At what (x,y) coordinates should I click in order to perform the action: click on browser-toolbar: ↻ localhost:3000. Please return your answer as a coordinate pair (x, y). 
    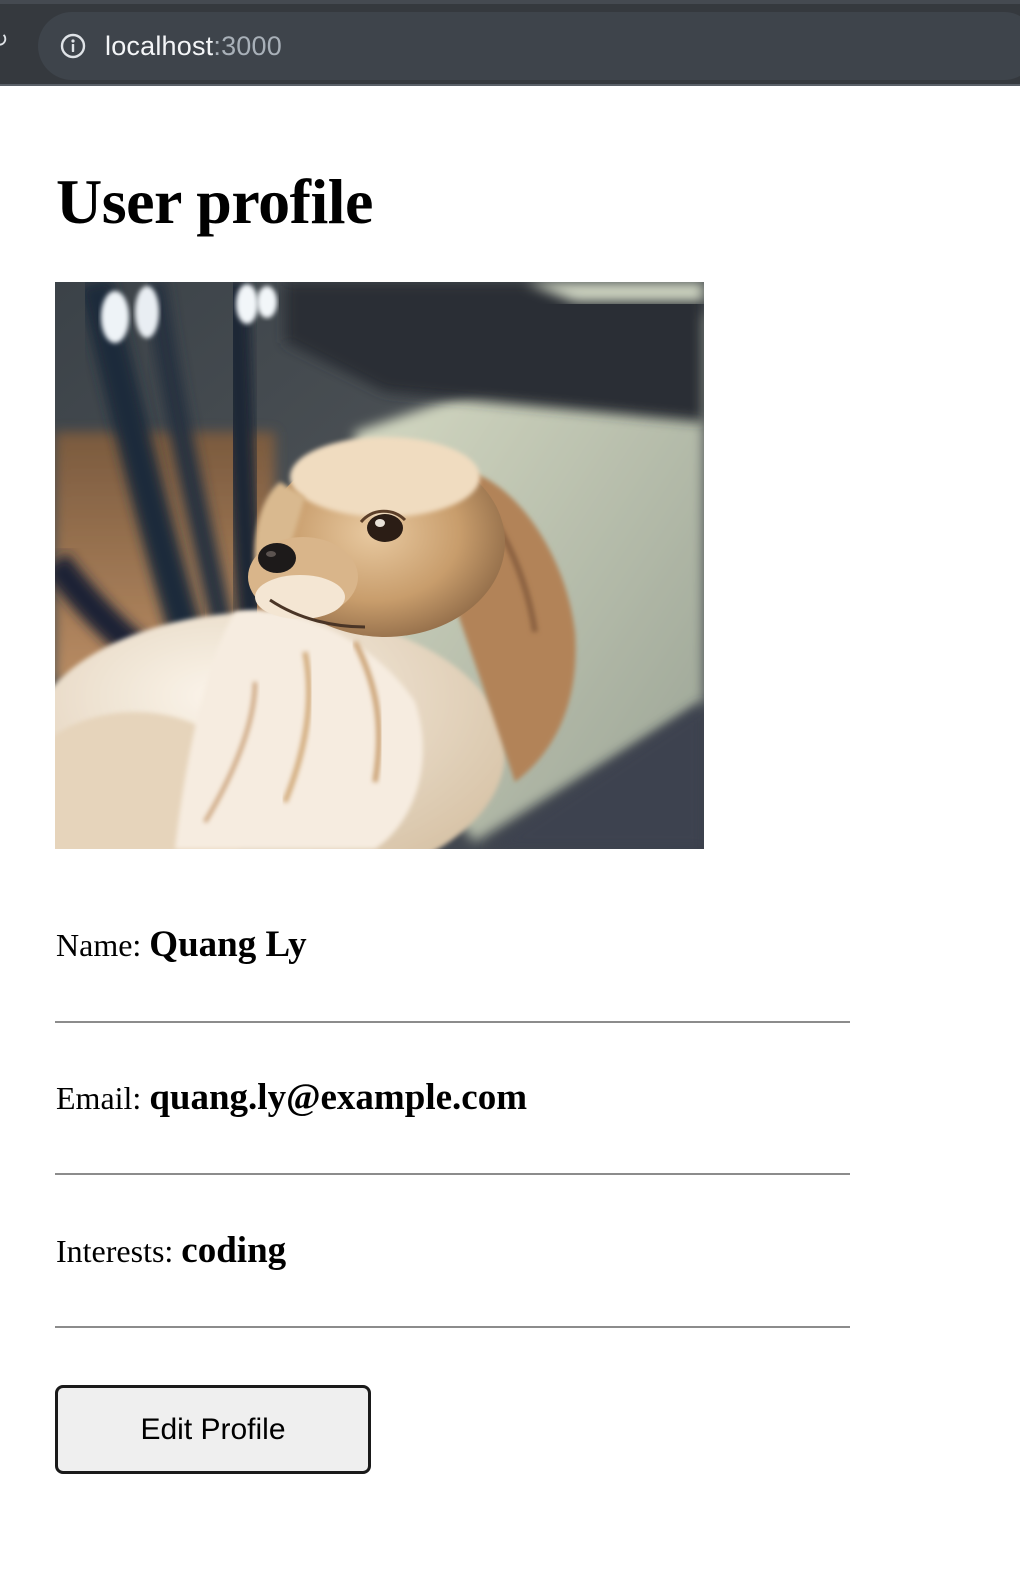
    Looking at the image, I should click on (510, 43).